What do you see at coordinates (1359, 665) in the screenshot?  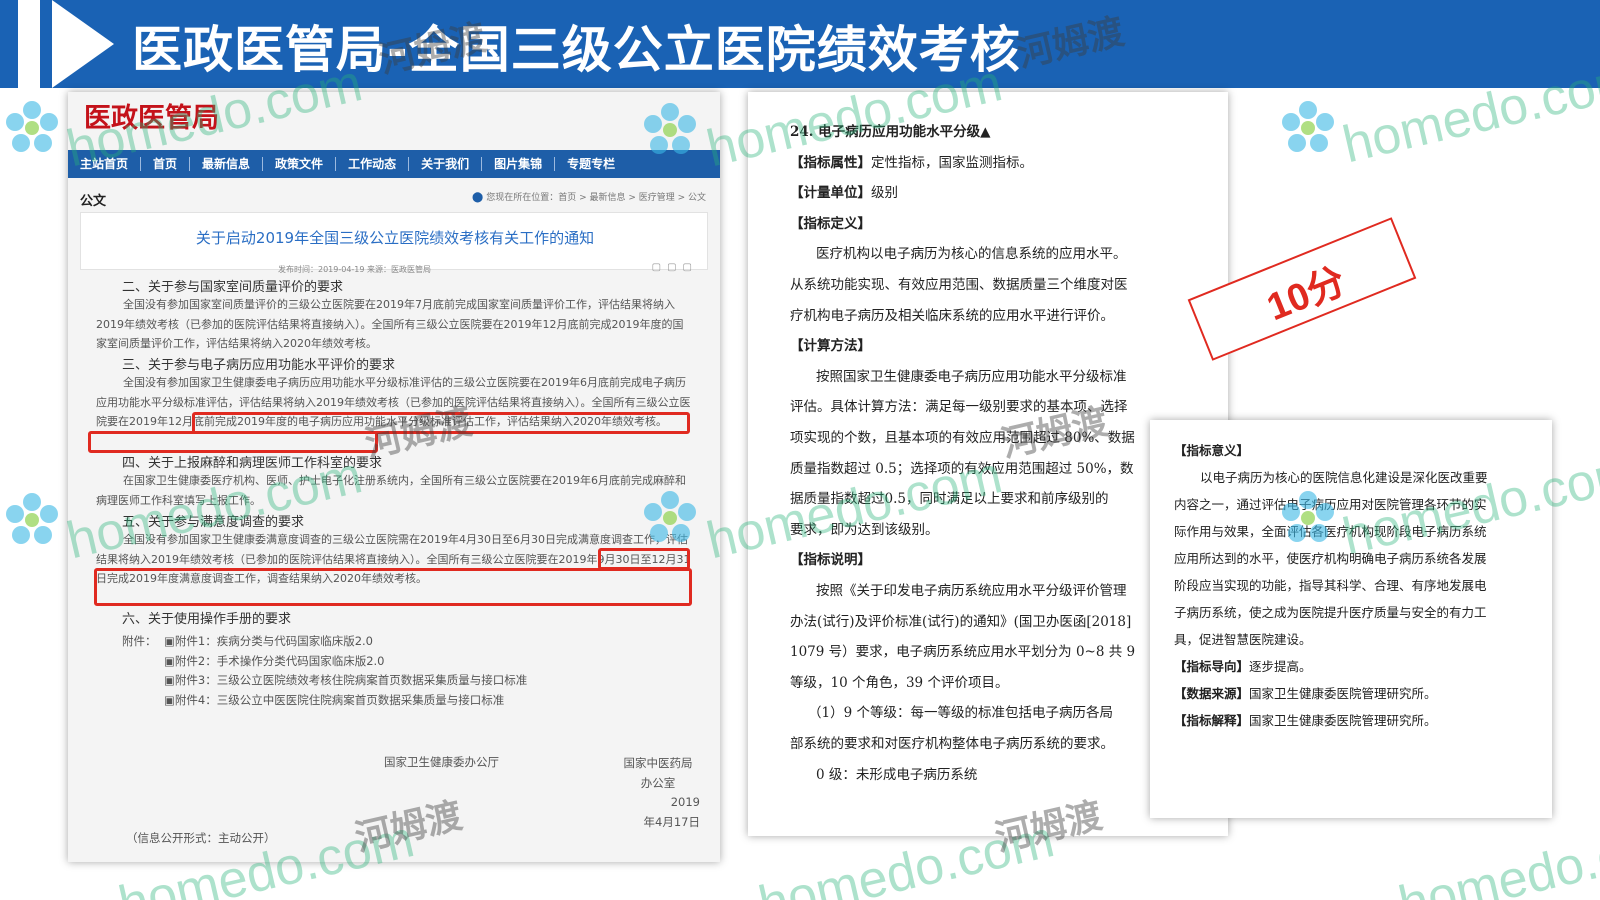 I see `document-line: 【指标导向】逐步提高。` at bounding box center [1359, 665].